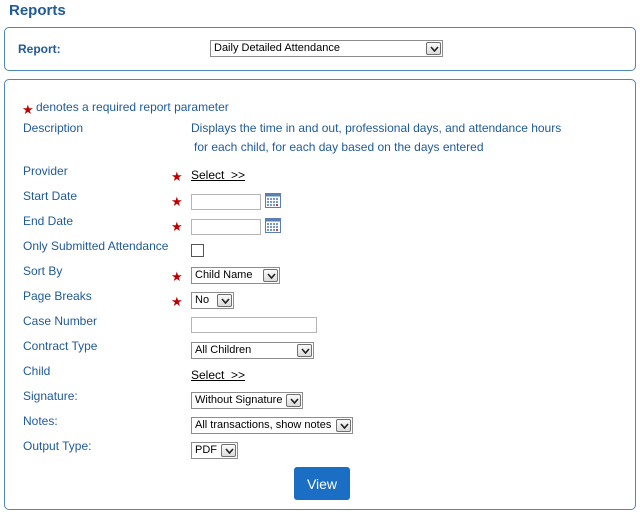 This screenshot has width=640, height=515. I want to click on end-date-input, so click(226, 227).